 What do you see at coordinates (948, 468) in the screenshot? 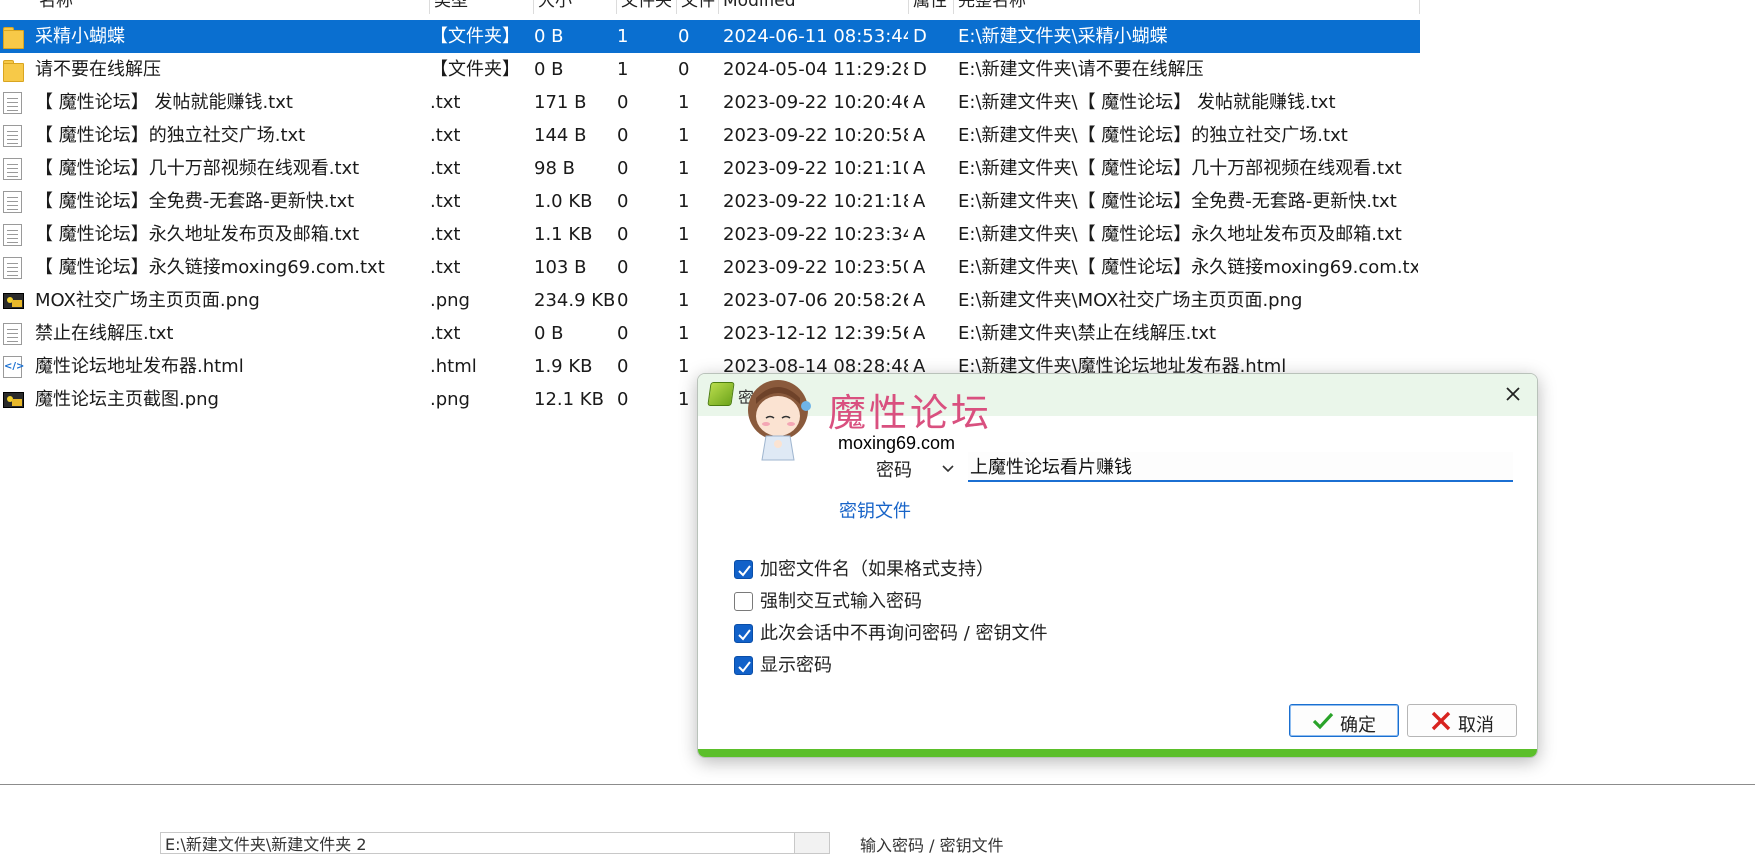
I see `password-mode-dropdown` at bounding box center [948, 468].